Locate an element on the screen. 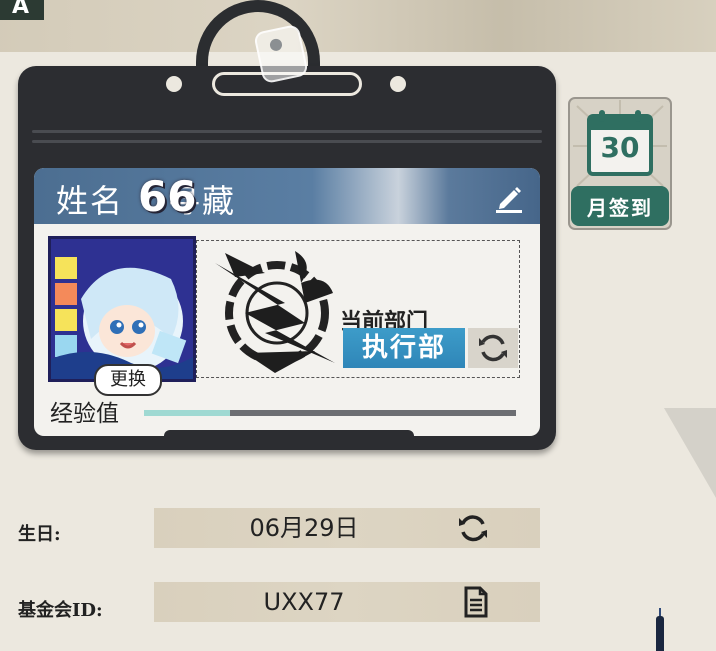 This screenshot has width=716, height=651. avatar-frame is located at coordinates (122, 309).